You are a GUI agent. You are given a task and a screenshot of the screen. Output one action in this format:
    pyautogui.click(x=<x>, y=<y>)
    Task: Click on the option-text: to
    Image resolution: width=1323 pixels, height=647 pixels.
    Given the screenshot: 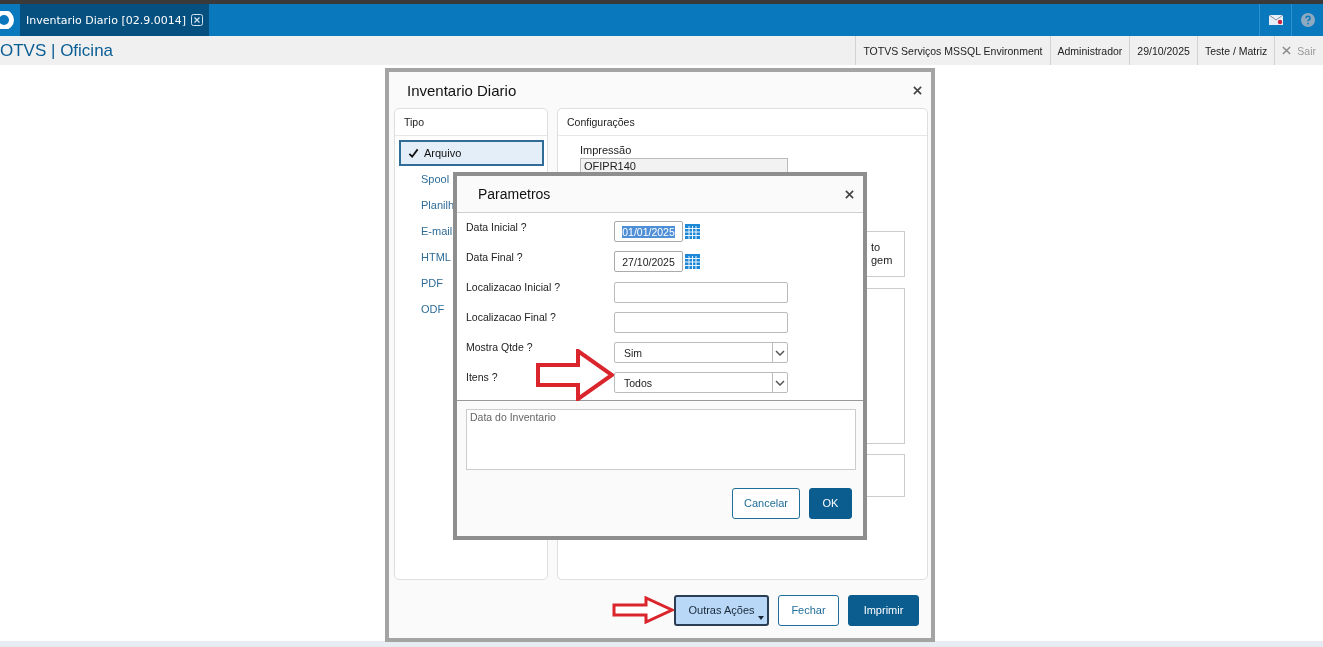 What is the action you would take?
    pyautogui.click(x=876, y=247)
    